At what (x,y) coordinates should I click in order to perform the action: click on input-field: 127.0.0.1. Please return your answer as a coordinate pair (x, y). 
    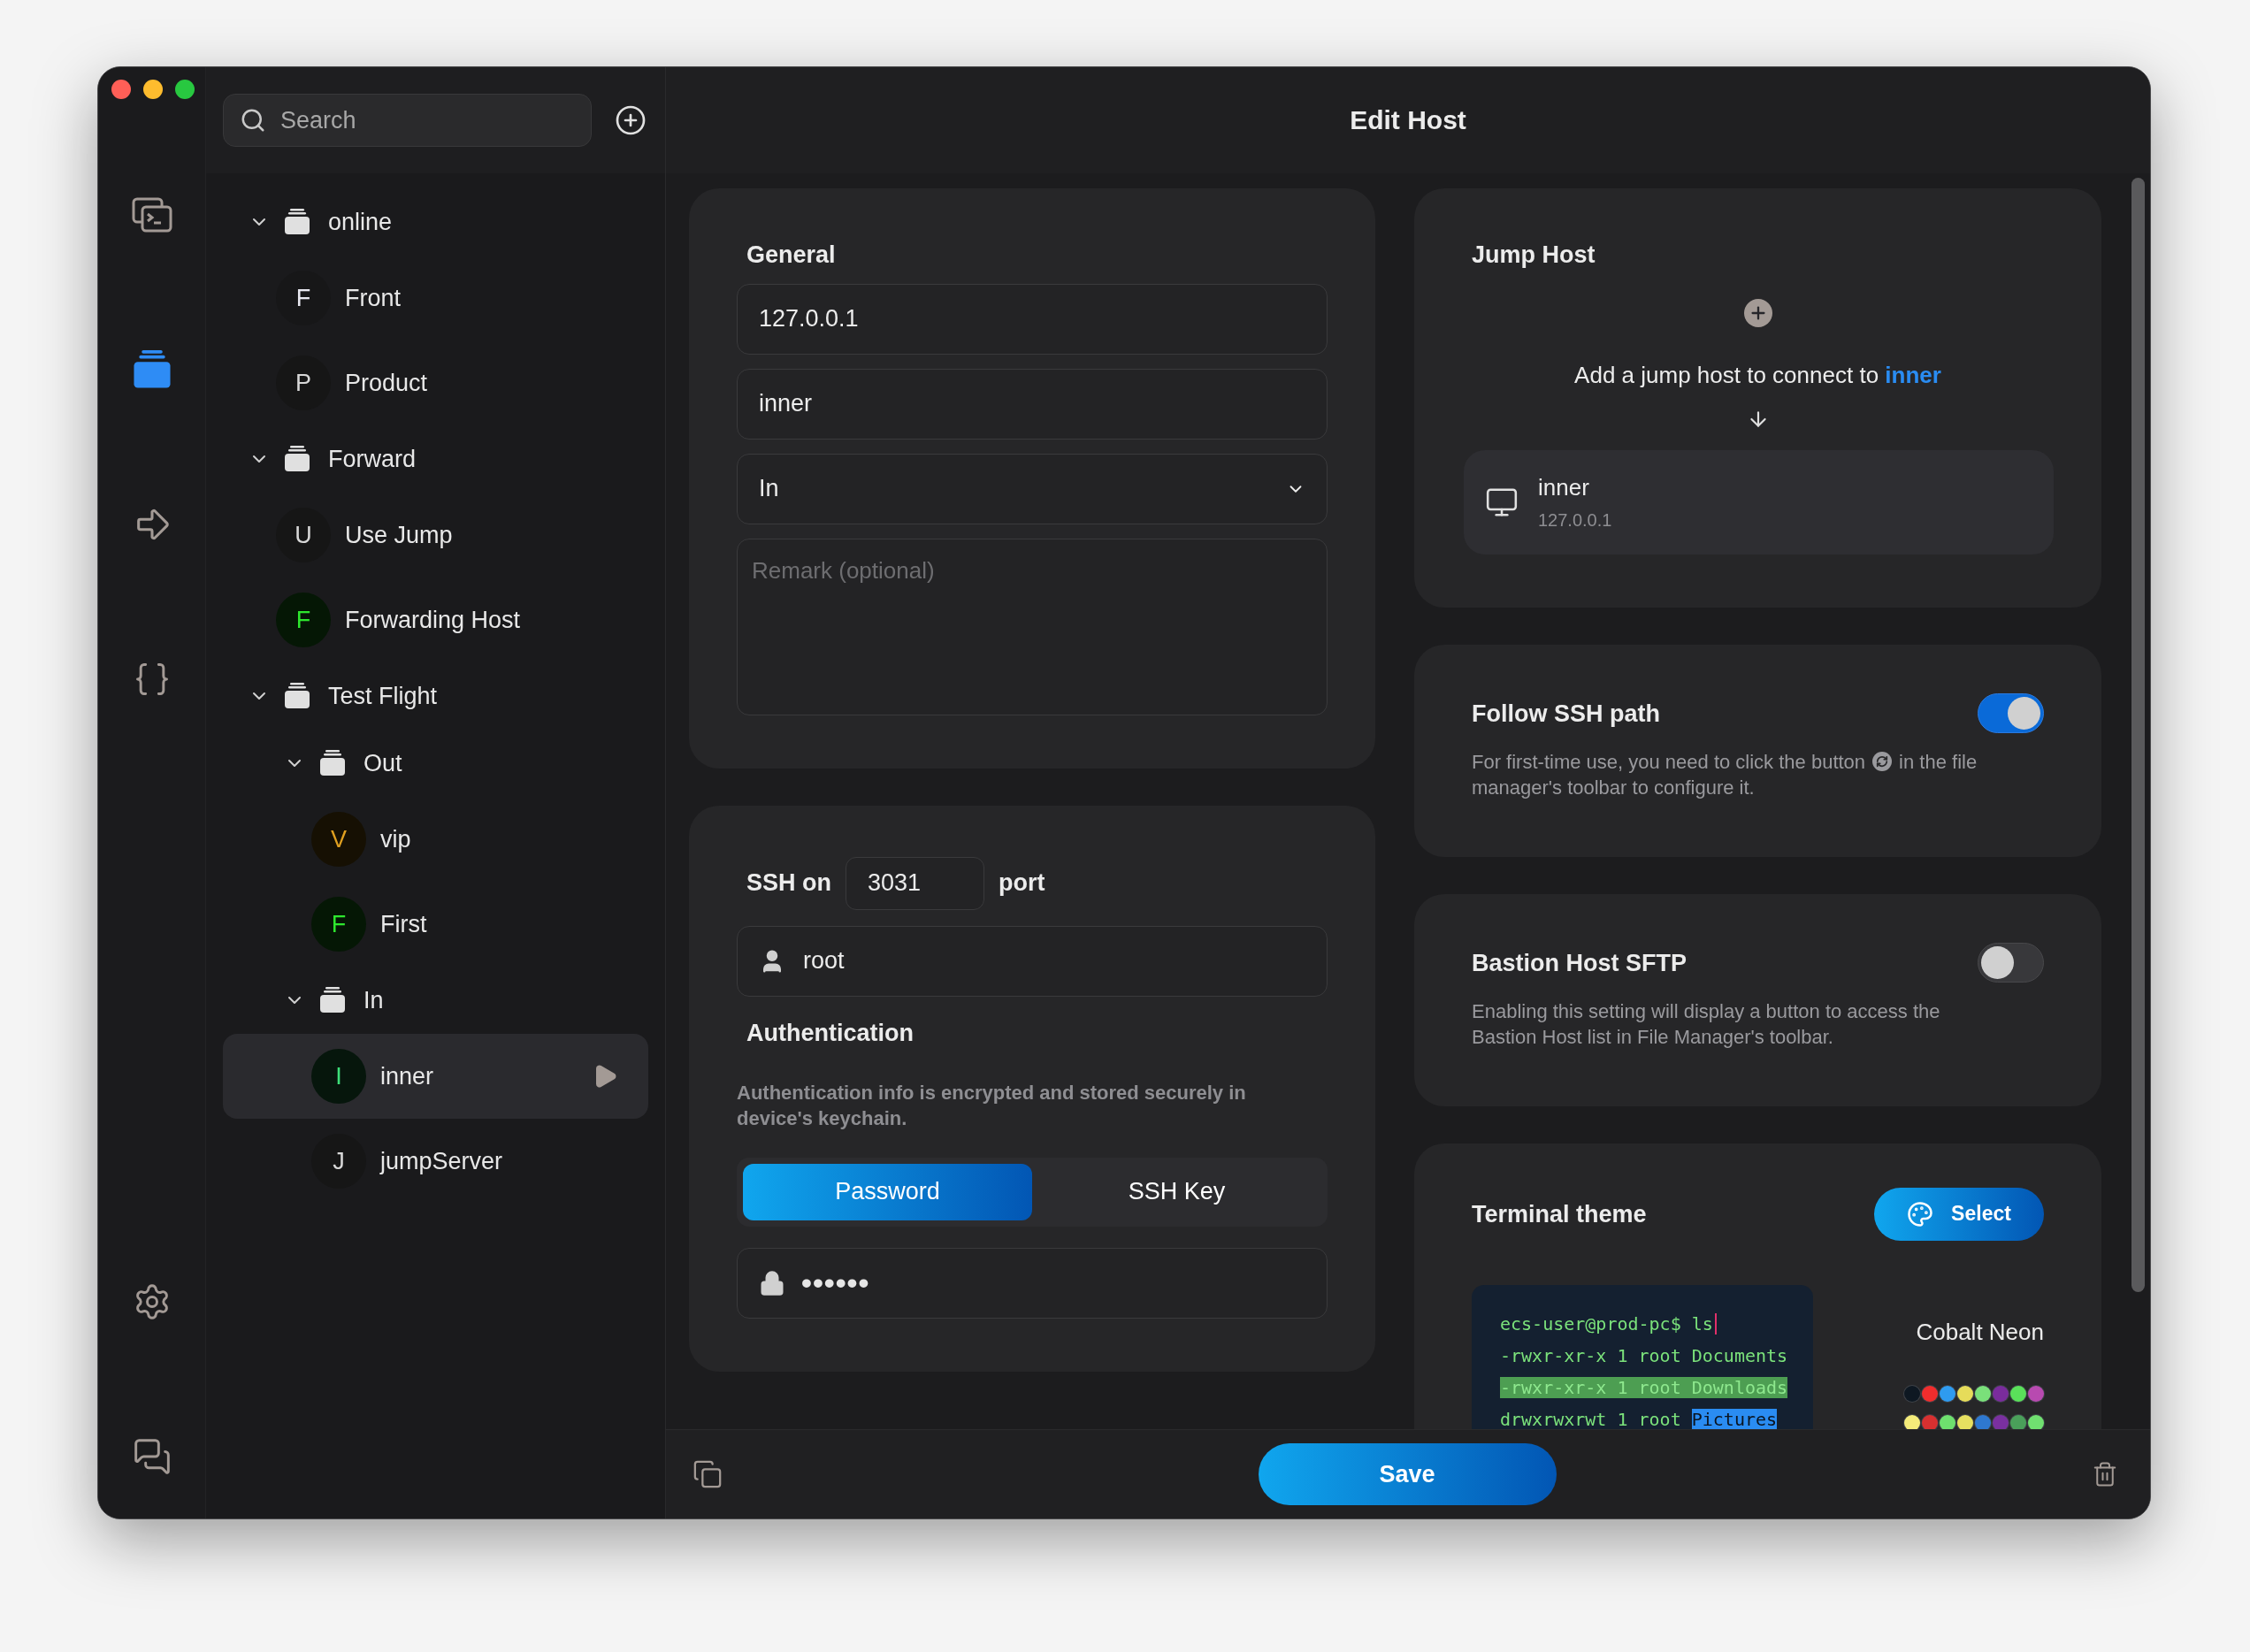
    Looking at the image, I should click on (1032, 319).